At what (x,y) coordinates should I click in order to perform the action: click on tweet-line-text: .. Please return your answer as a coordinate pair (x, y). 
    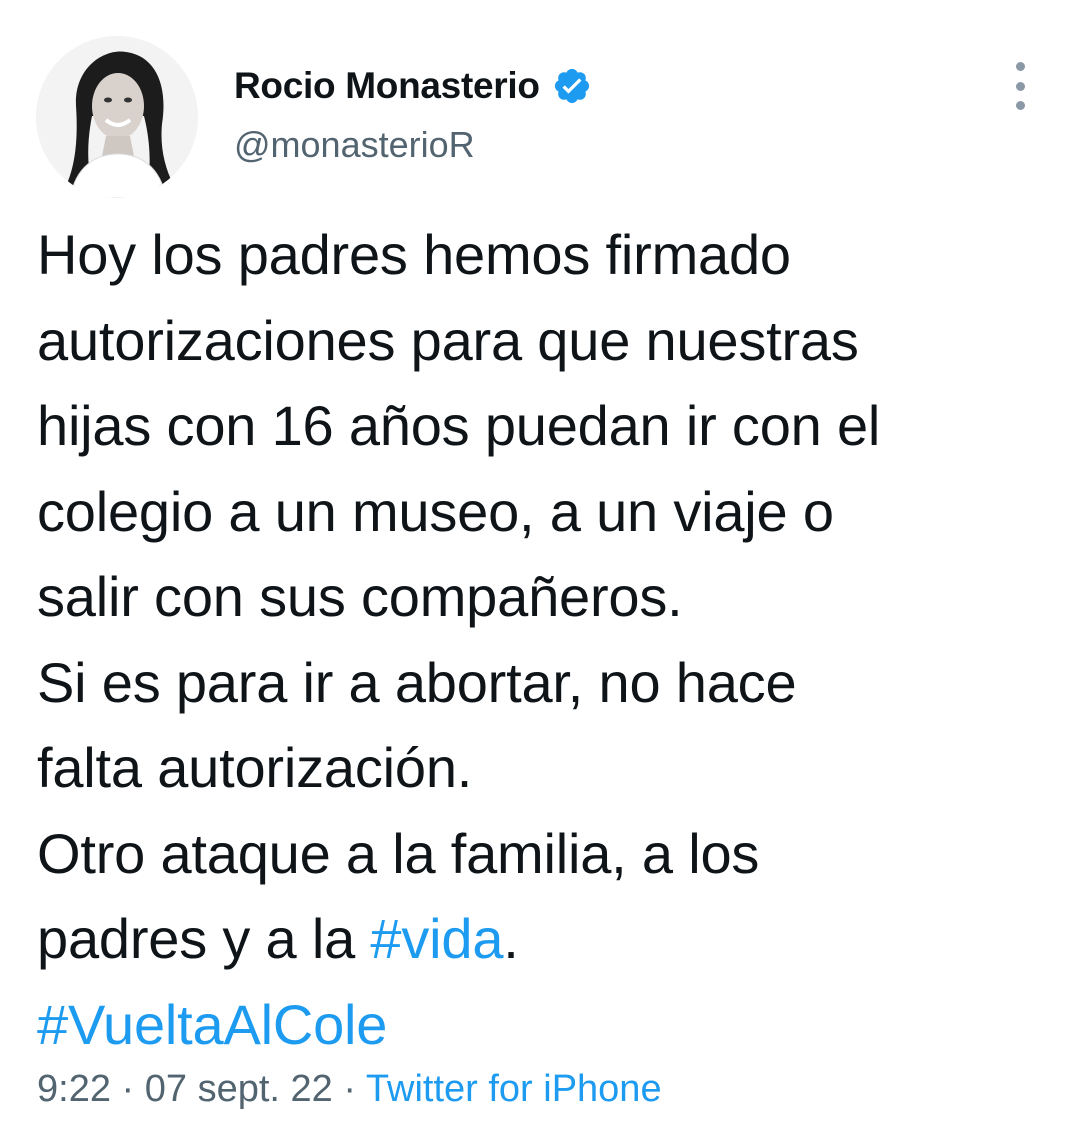
    Looking at the image, I should click on (511, 938).